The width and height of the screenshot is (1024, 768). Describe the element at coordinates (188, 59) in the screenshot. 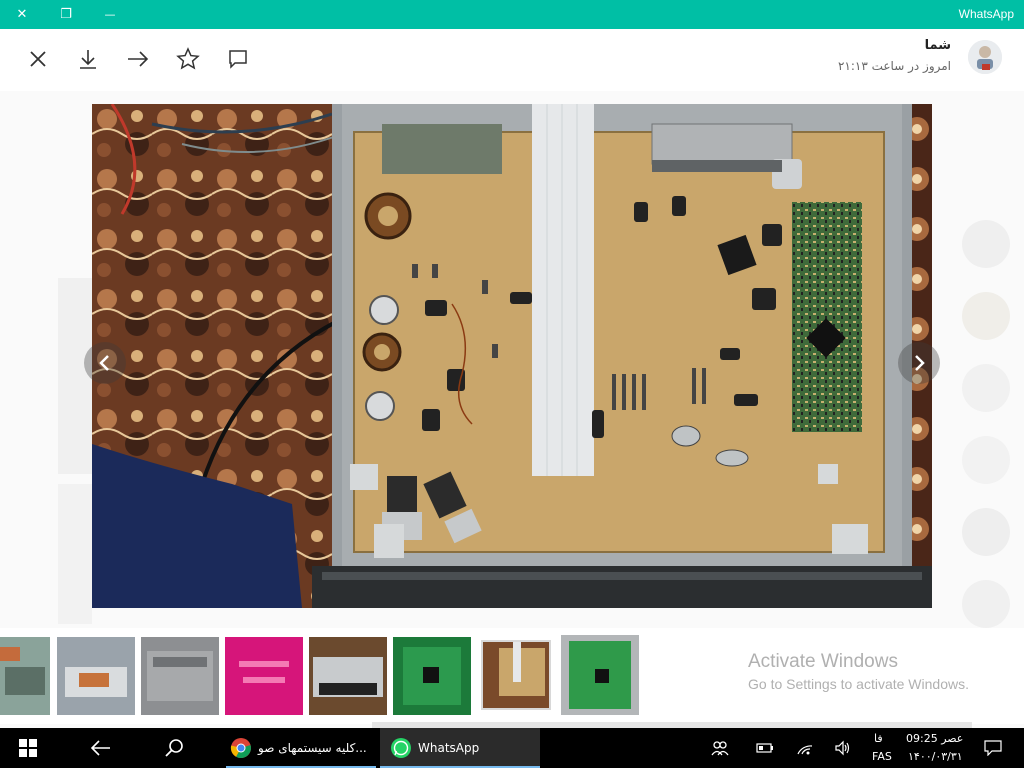

I see `star-icon` at that location.